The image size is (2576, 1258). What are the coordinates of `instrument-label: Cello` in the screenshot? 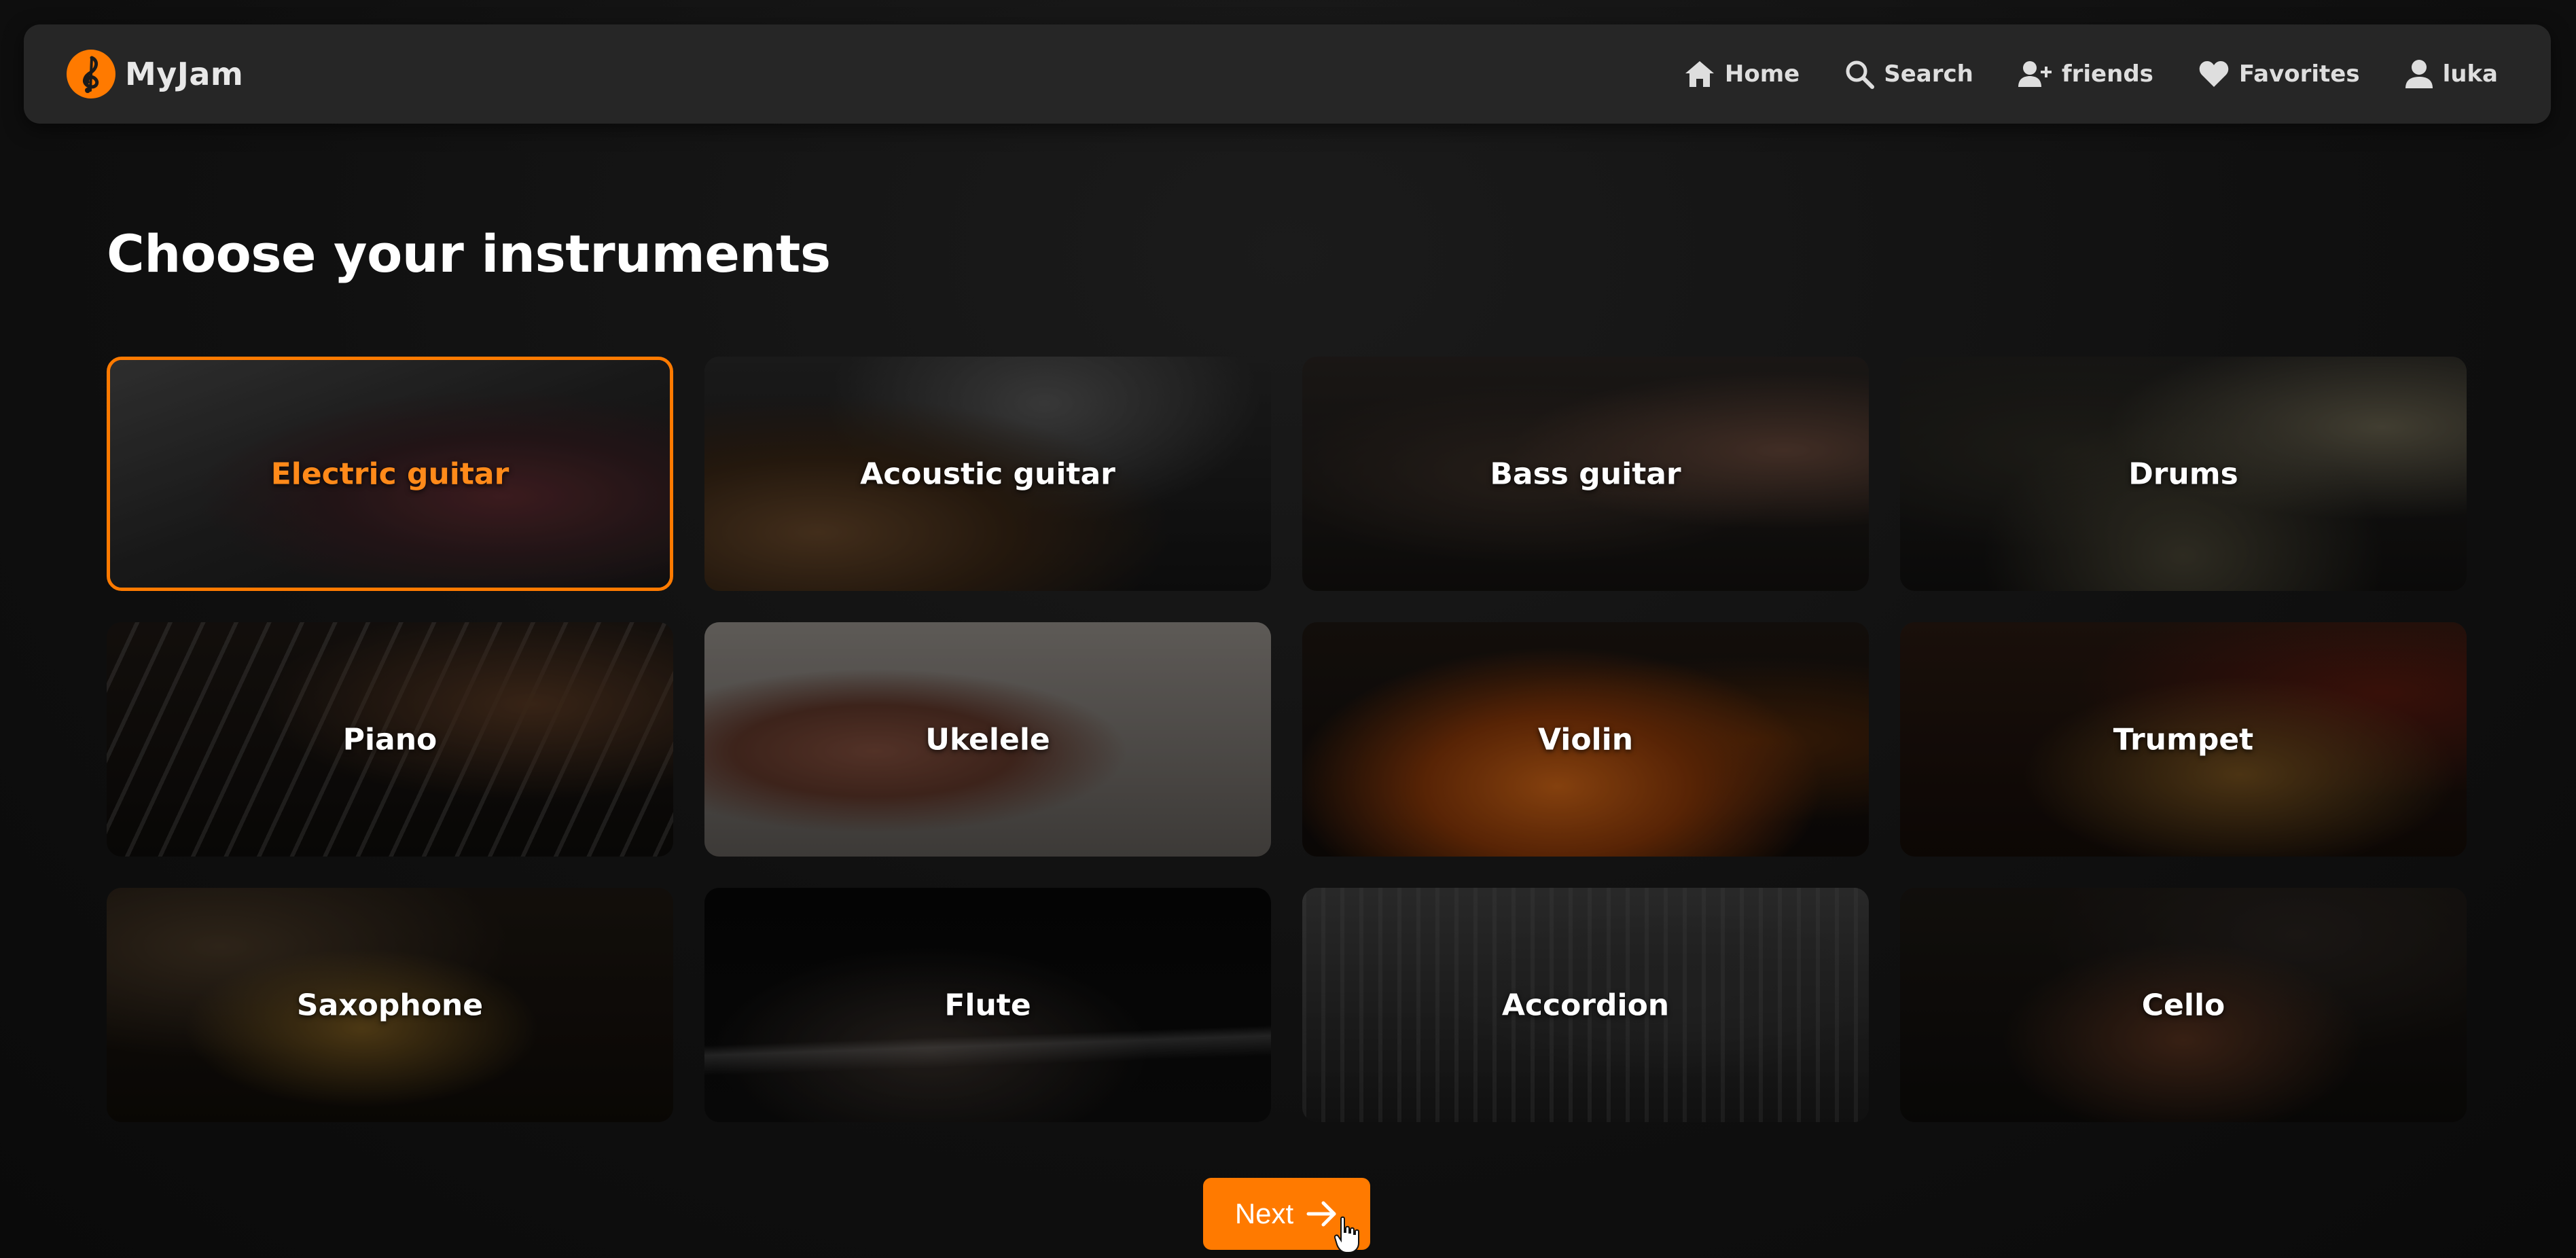 It's located at (2183, 1005).